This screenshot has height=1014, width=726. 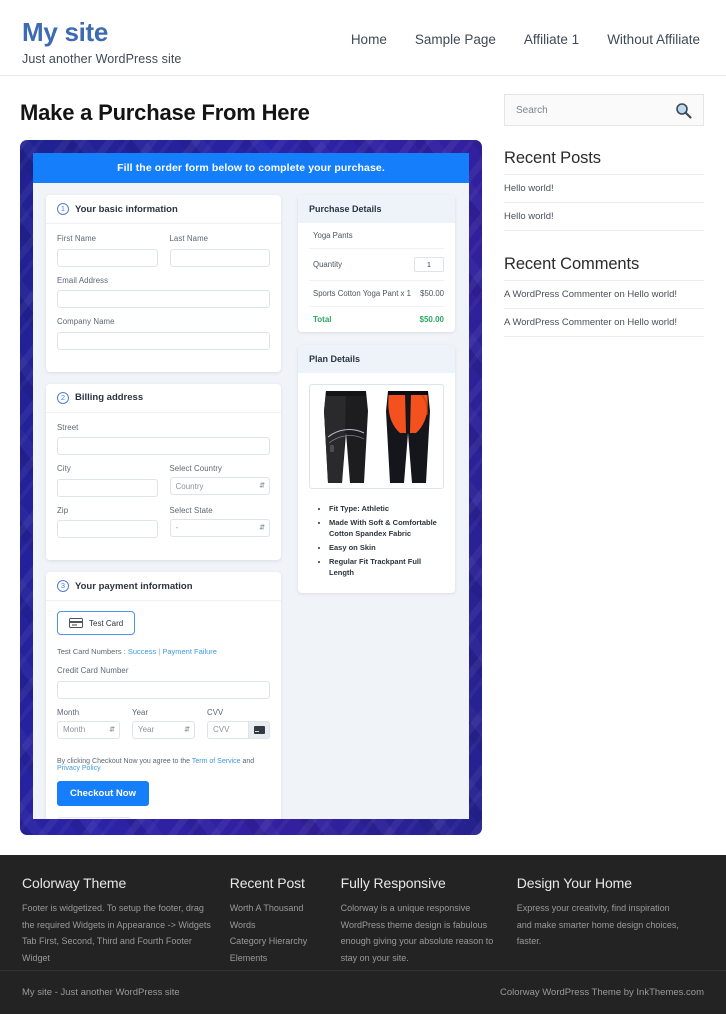 I want to click on list-item: Category Hierarchy, so click(x=276, y=941).